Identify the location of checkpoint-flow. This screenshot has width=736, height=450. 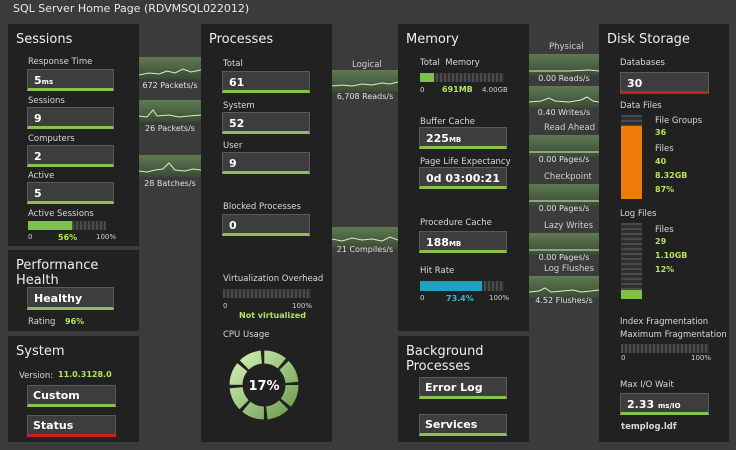
(564, 195).